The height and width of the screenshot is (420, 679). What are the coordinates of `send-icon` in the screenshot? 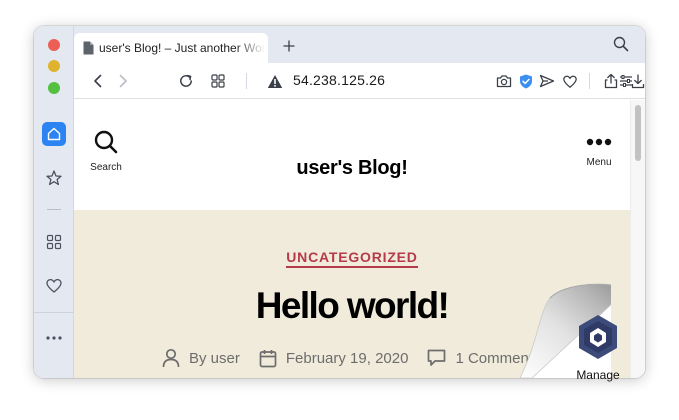 It's located at (547, 81).